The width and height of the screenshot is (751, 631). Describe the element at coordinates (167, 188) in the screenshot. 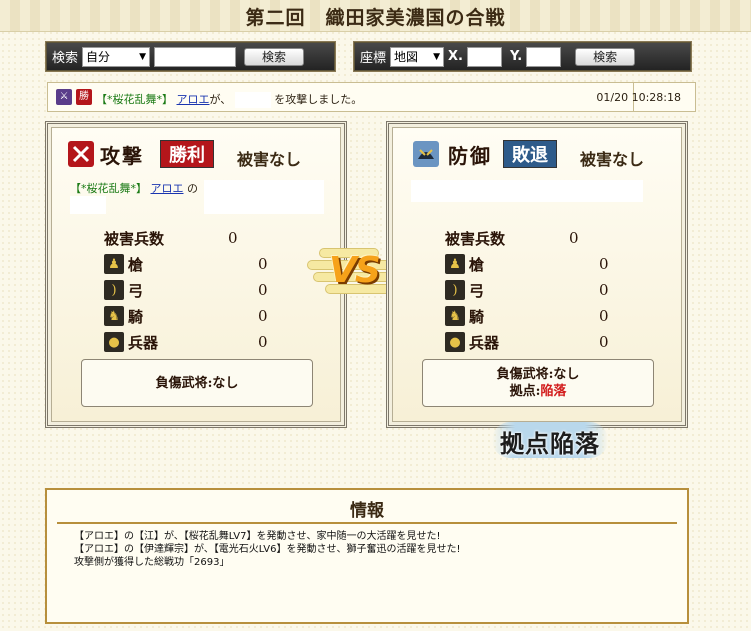

I see `attacker-player-link: アロエ` at that location.